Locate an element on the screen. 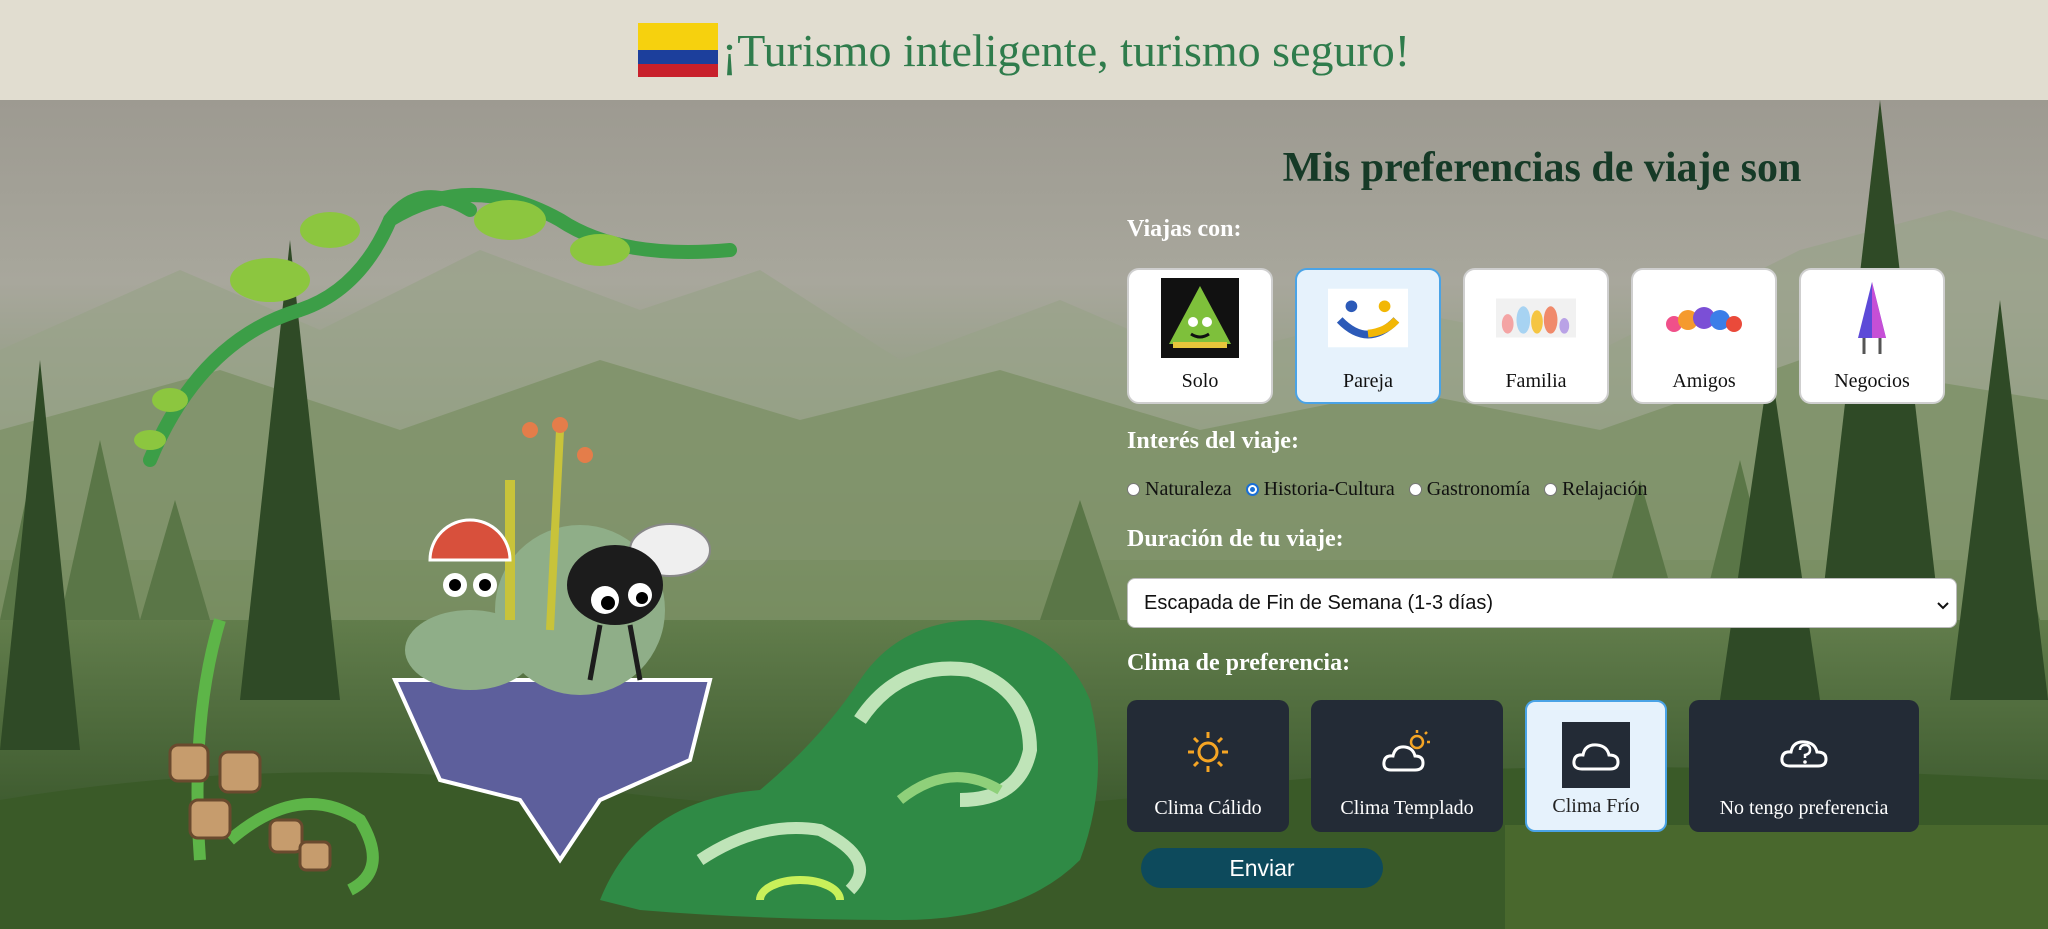 The width and height of the screenshot is (2048, 929). climate-card-frio: Clima Frío is located at coordinates (1596, 766).